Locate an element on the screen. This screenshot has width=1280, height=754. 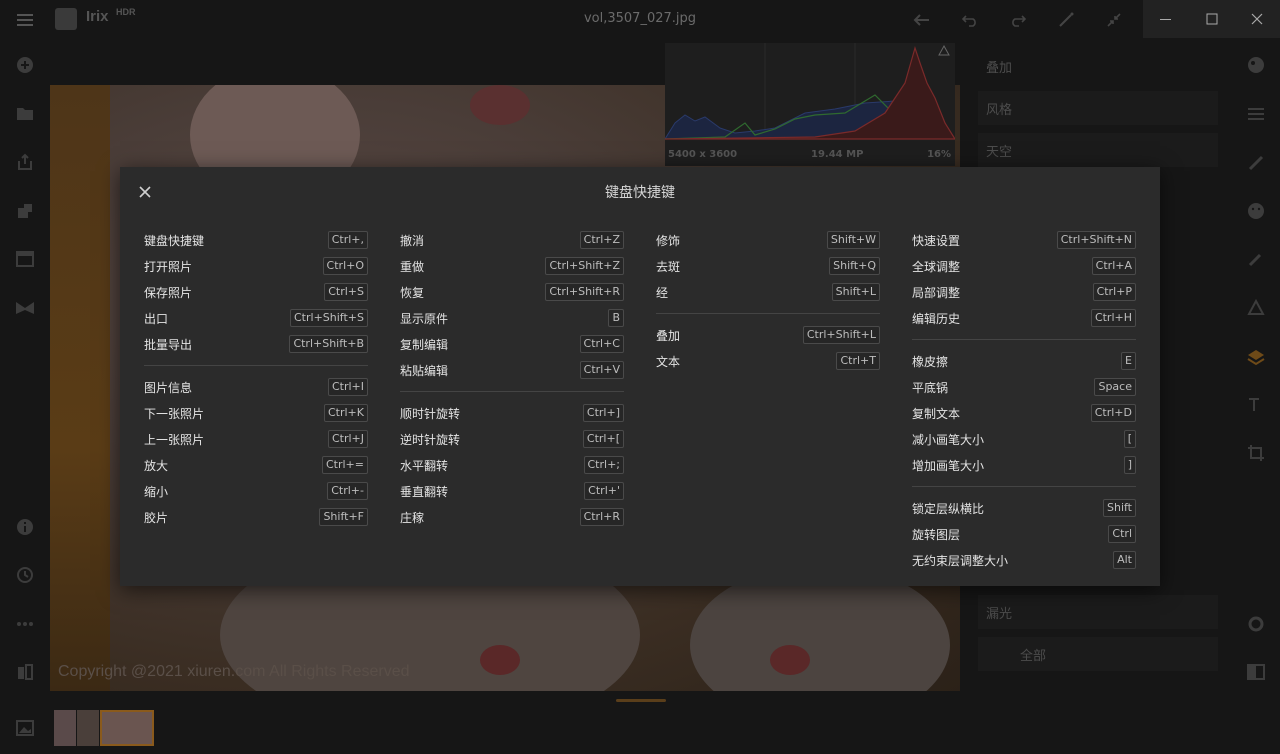
export-icon is located at coordinates (25, 162).